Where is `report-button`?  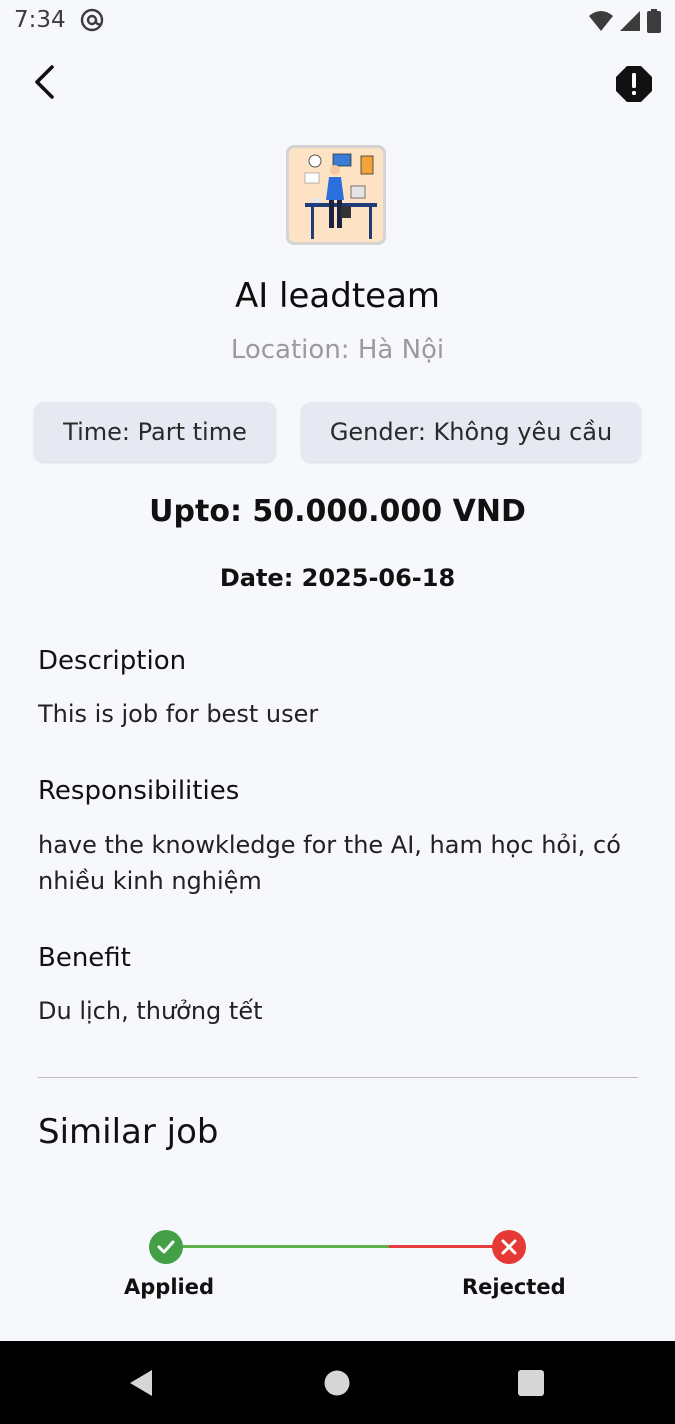
report-button is located at coordinates (634, 84).